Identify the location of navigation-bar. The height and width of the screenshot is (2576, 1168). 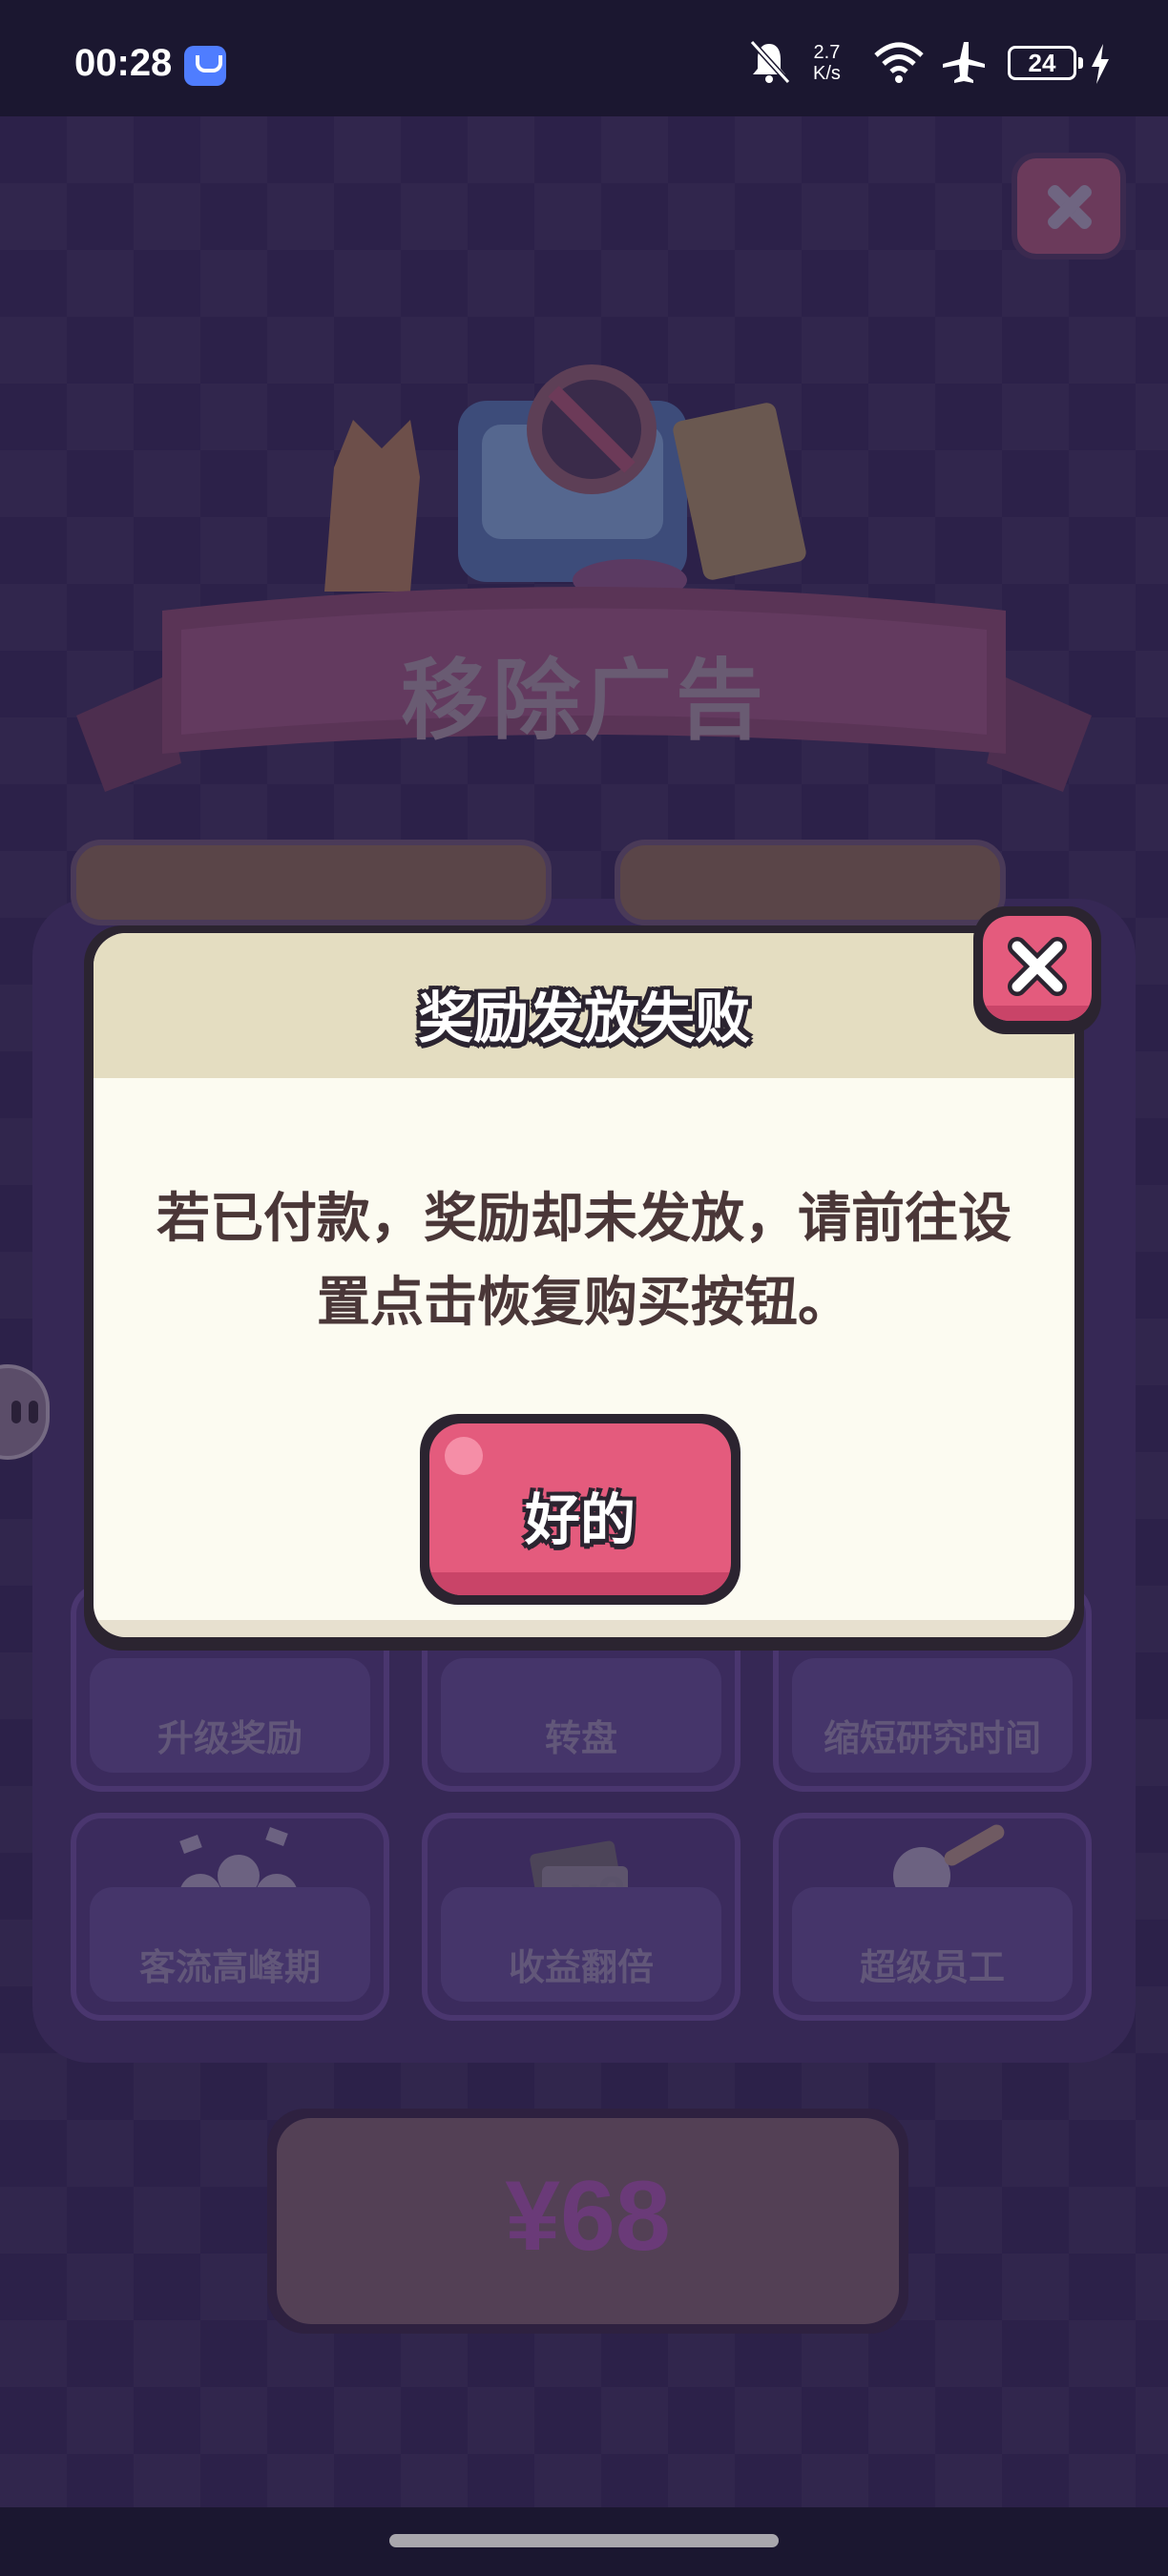
(584, 2541).